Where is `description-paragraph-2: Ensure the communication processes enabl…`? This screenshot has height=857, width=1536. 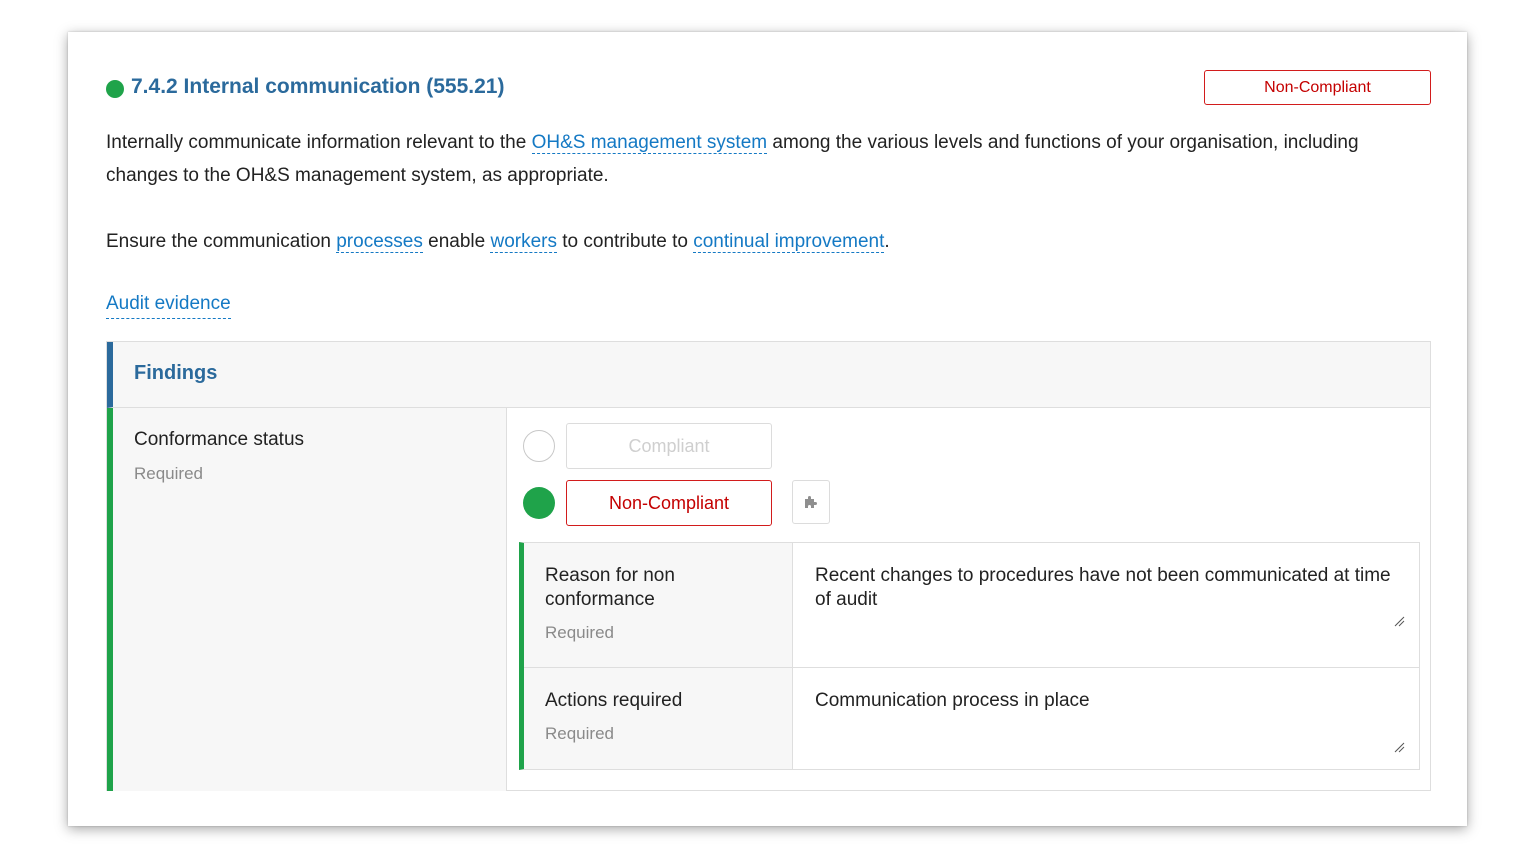 description-paragraph-2: Ensure the communication processes enabl… is located at coordinates (768, 241).